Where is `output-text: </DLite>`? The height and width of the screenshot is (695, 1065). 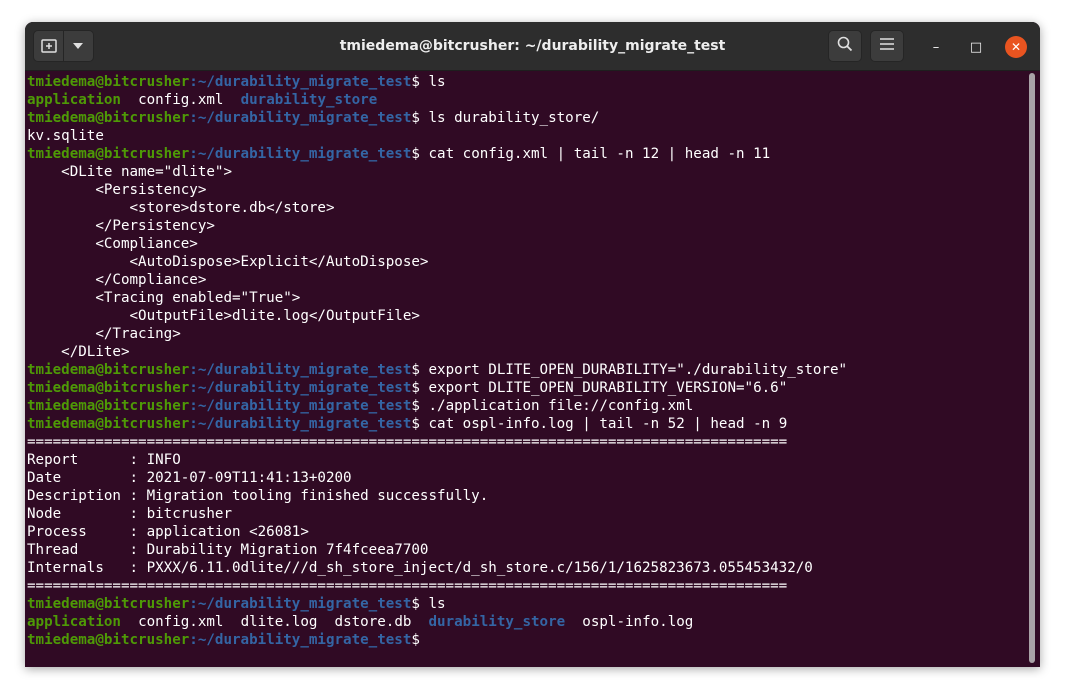
output-text: </DLite> is located at coordinates (78, 352).